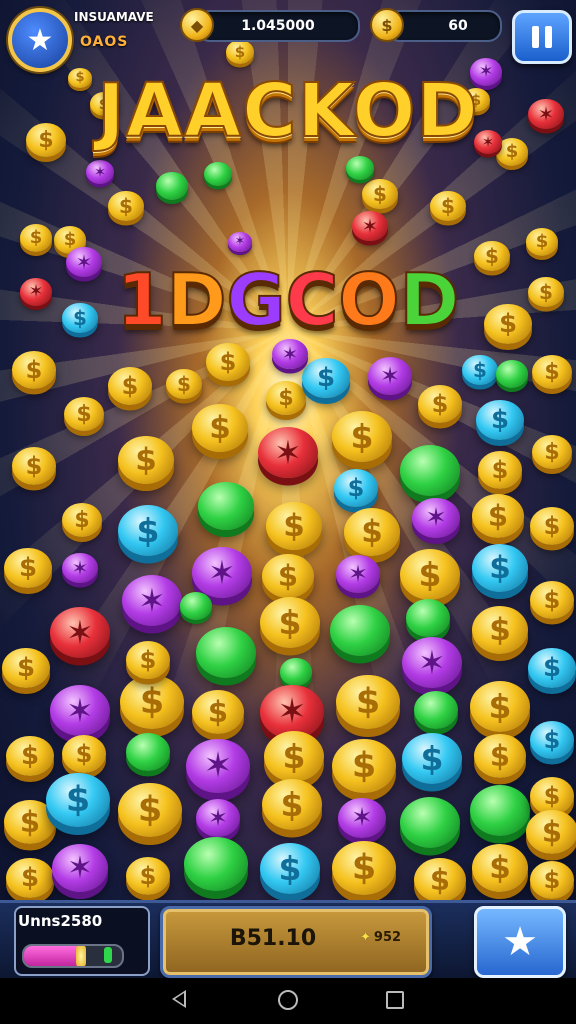 The image size is (576, 1024). Describe the element at coordinates (51, 956) in the screenshot. I see `score-progress-fill` at that location.